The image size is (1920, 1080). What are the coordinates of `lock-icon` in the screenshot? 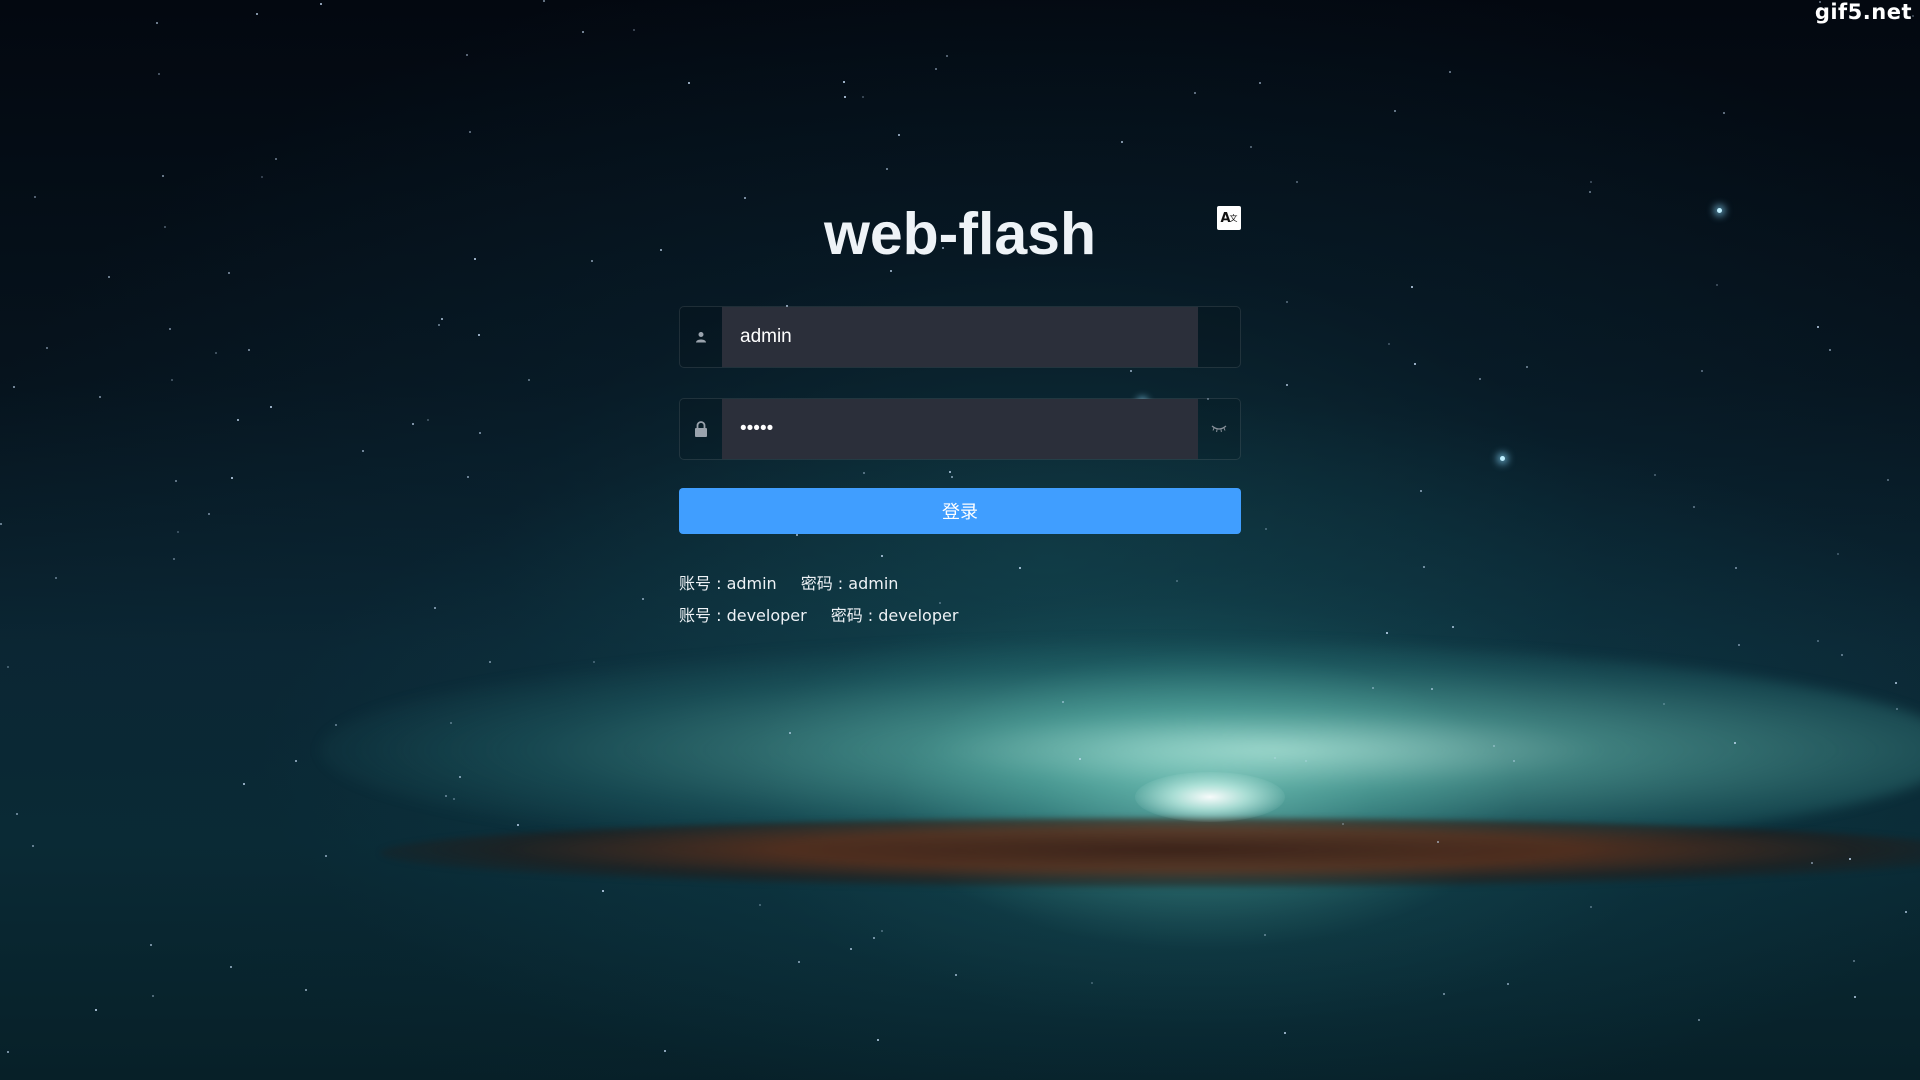 It's located at (701, 429).